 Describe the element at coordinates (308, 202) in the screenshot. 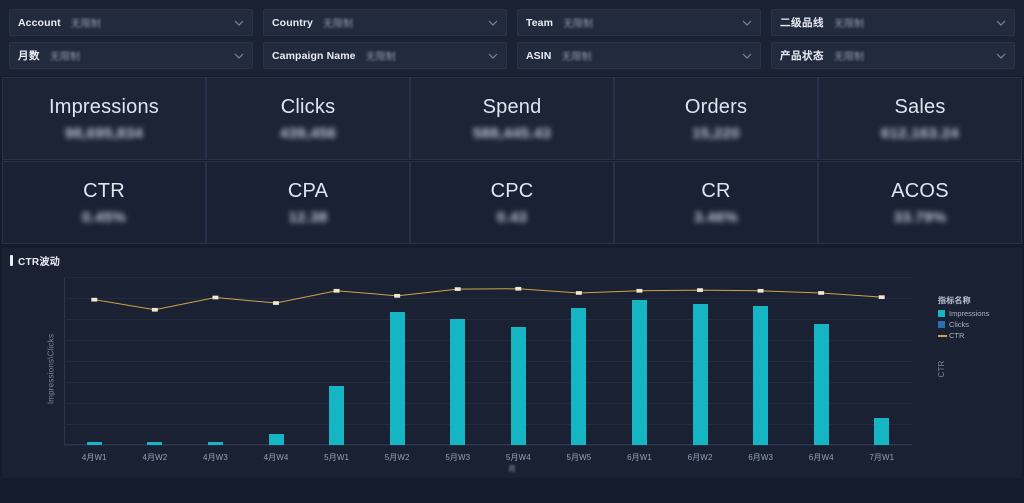

I see `metric-card-cpa: CPA 12.38` at that location.